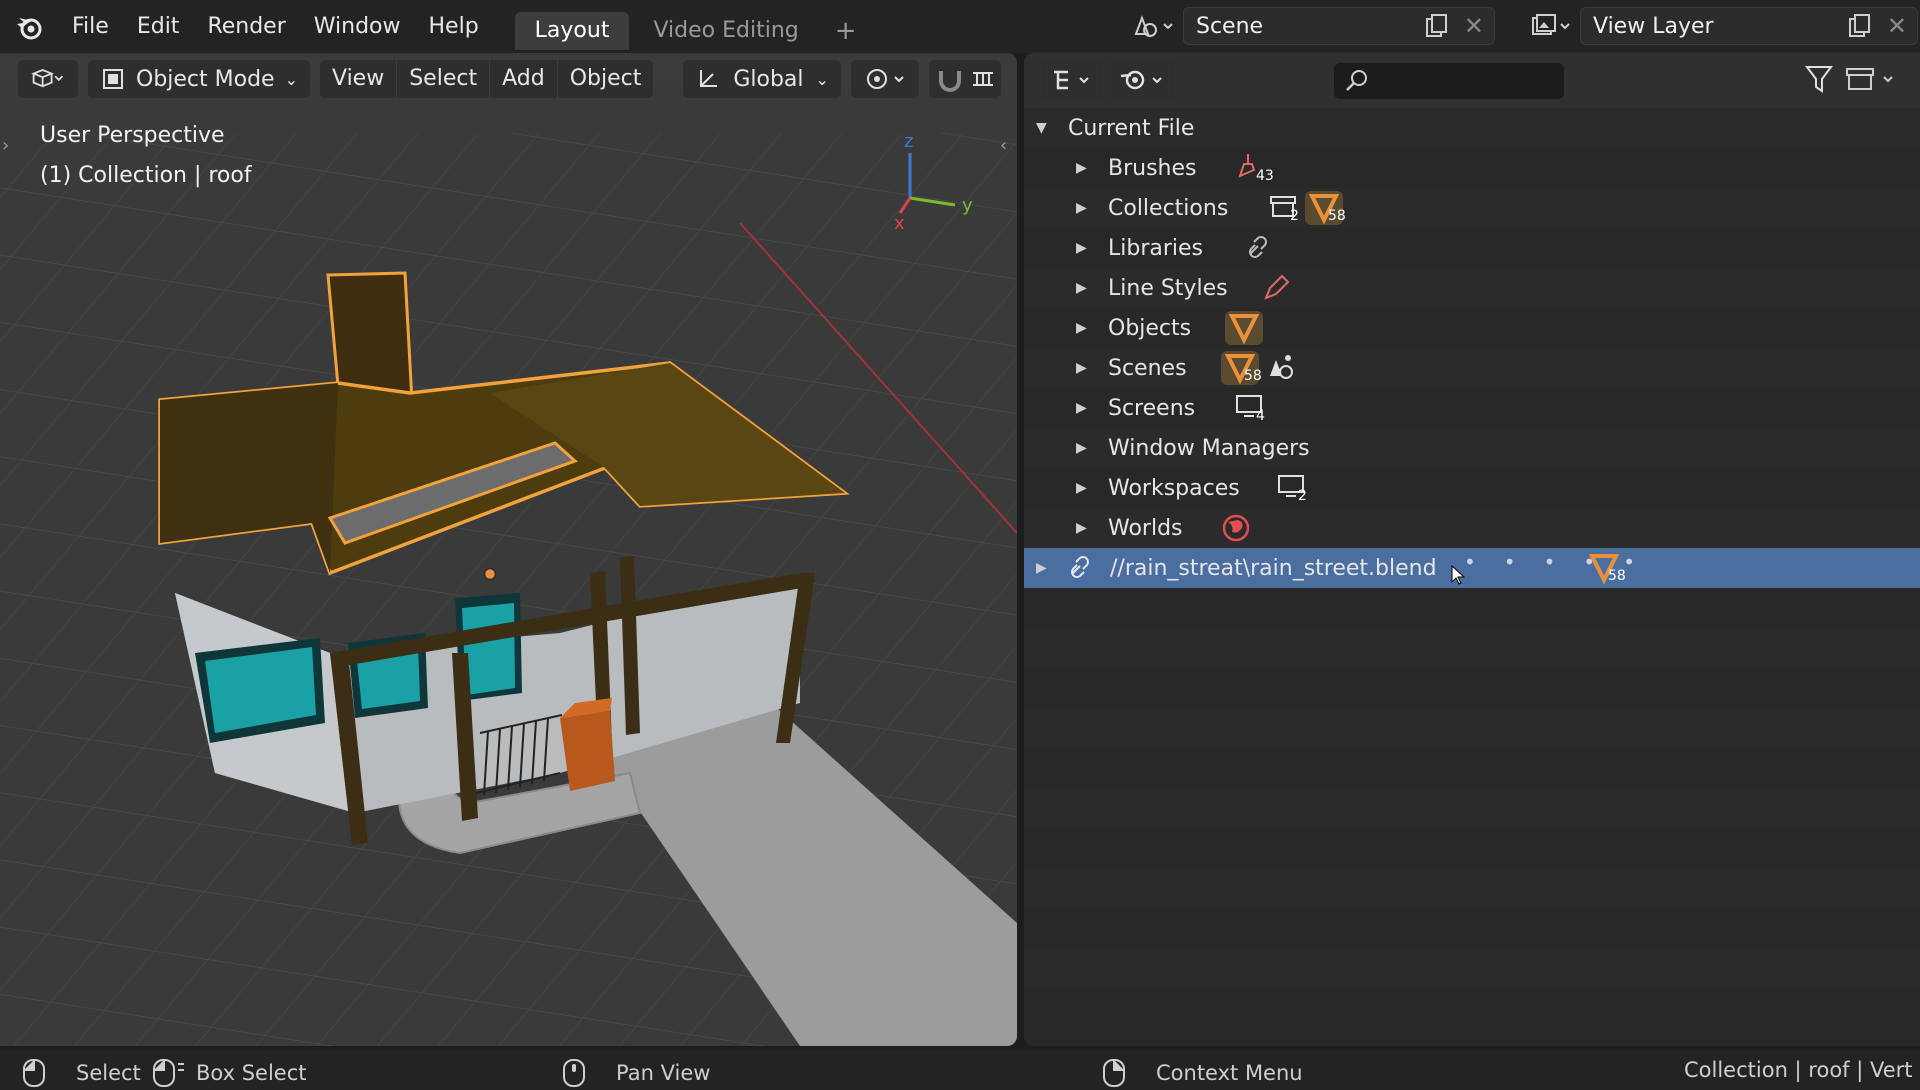 Image resolution: width=1920 pixels, height=1090 pixels. I want to click on transform-orientation-dropdown: Global ⌄, so click(762, 79).